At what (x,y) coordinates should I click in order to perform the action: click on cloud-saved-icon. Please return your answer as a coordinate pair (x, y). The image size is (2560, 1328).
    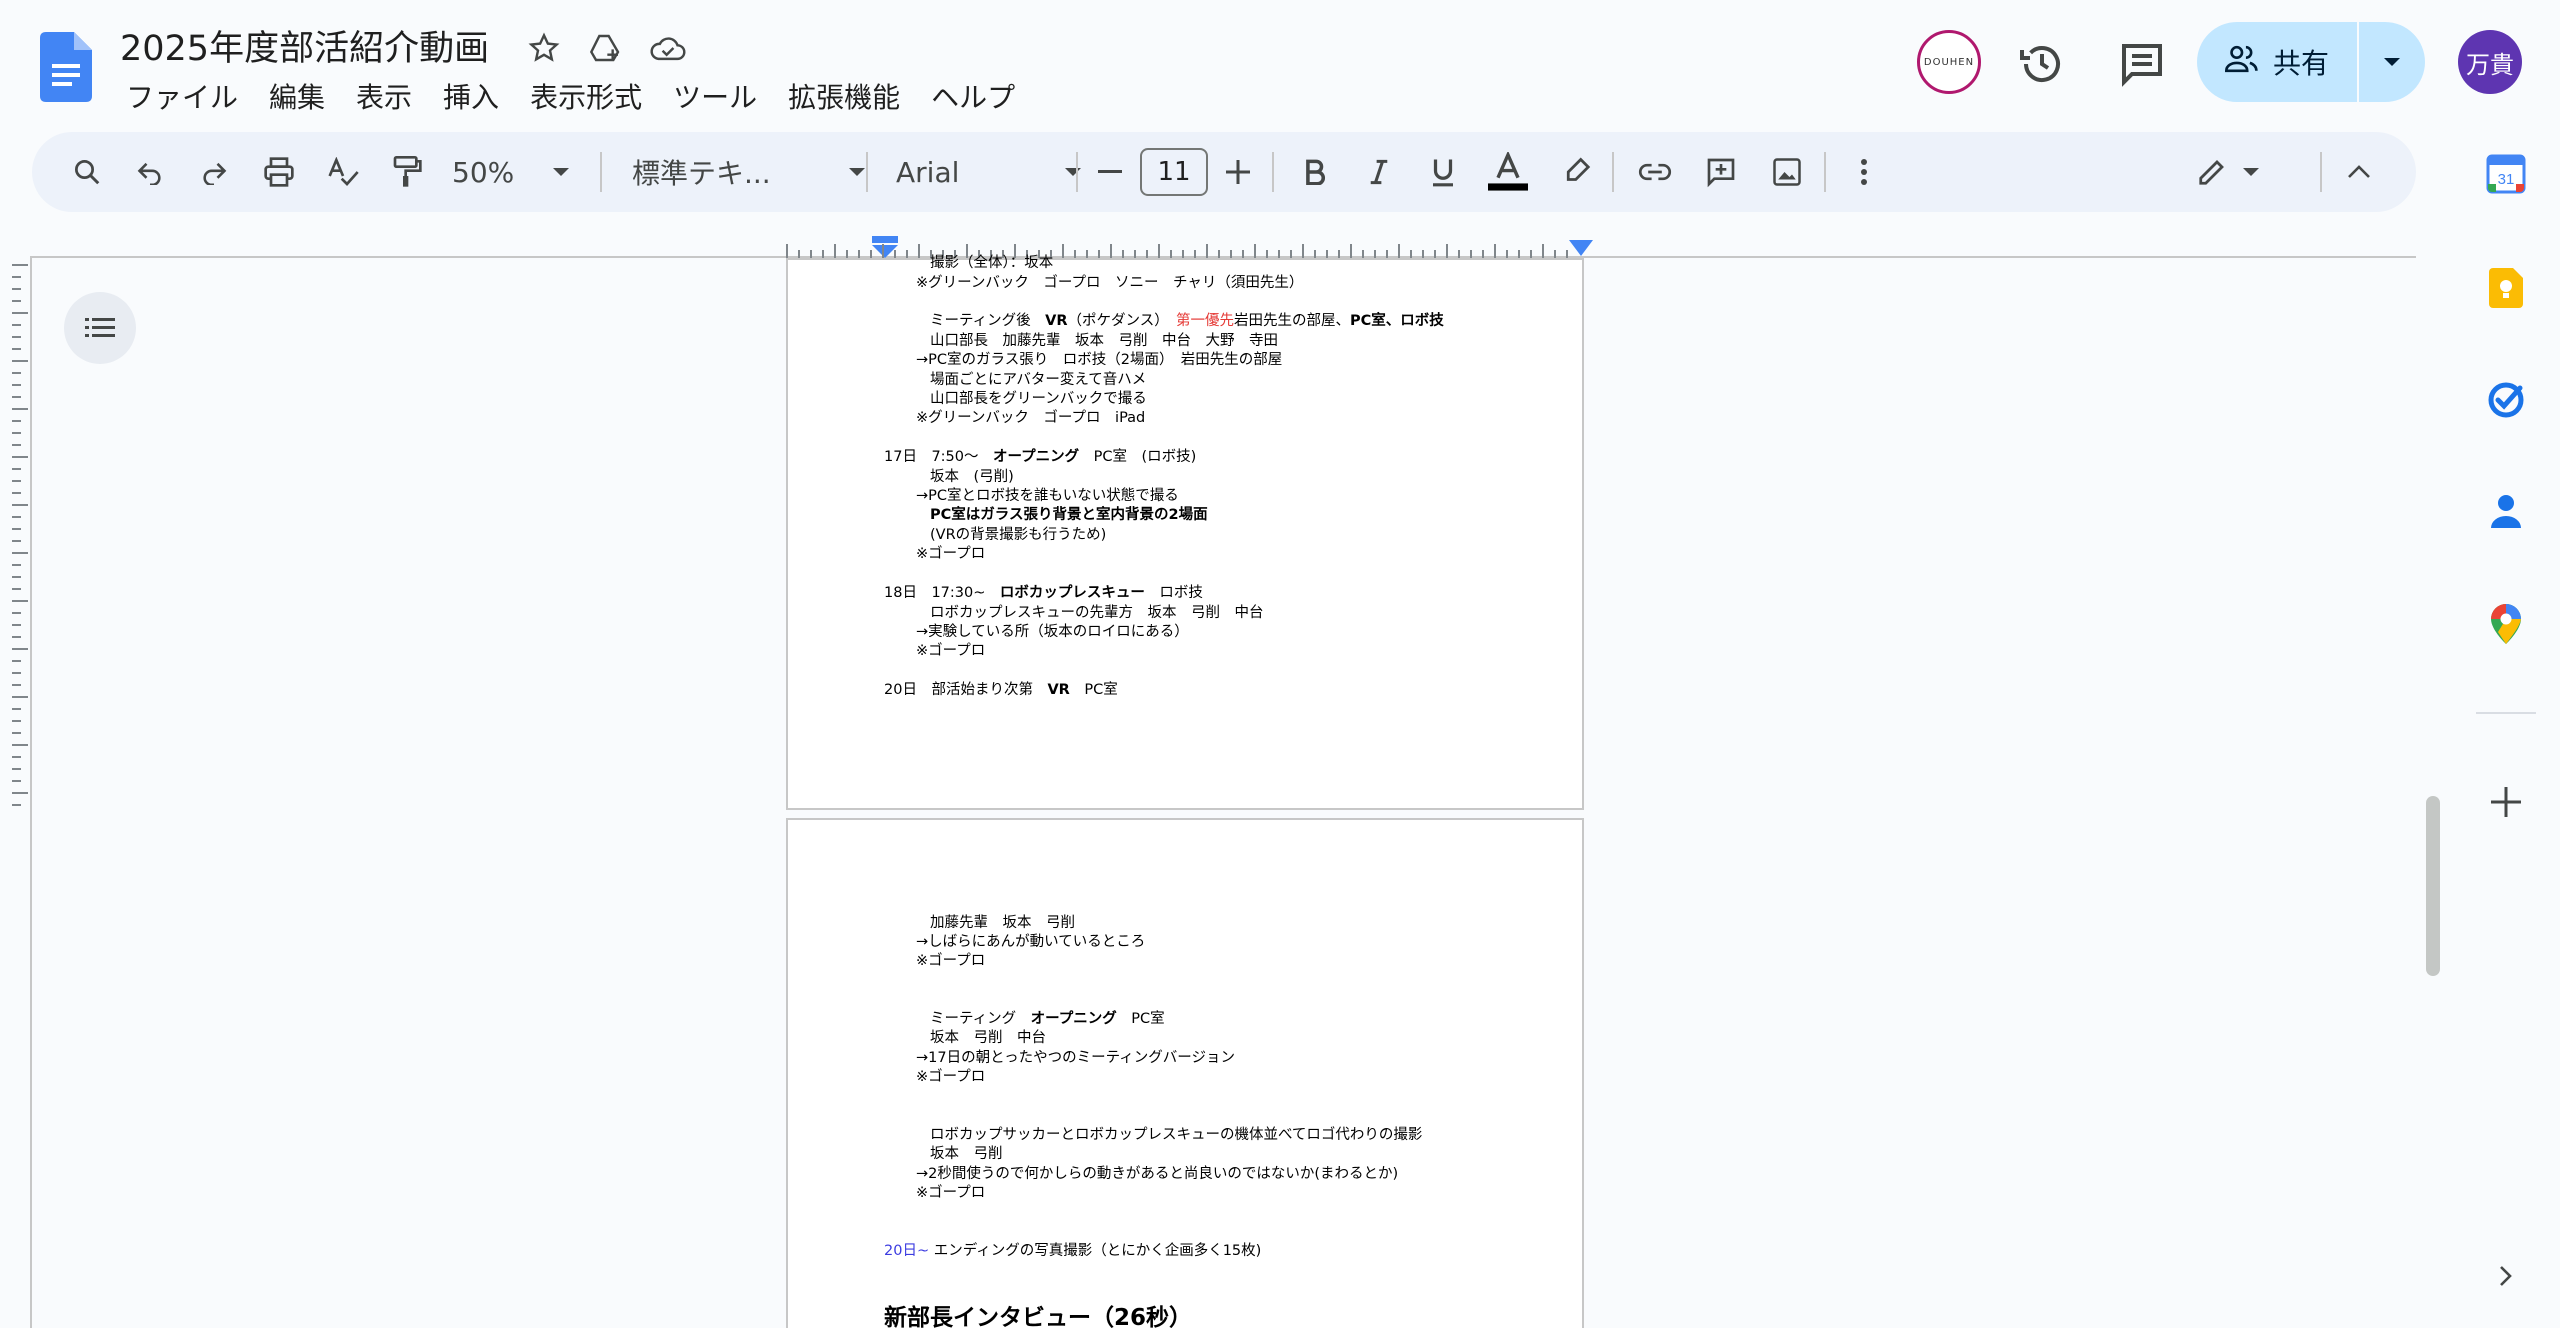
    Looking at the image, I should click on (668, 48).